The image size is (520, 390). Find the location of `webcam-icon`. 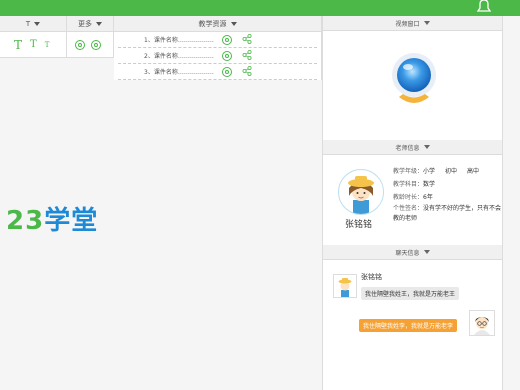

webcam-icon is located at coordinates (414, 78).